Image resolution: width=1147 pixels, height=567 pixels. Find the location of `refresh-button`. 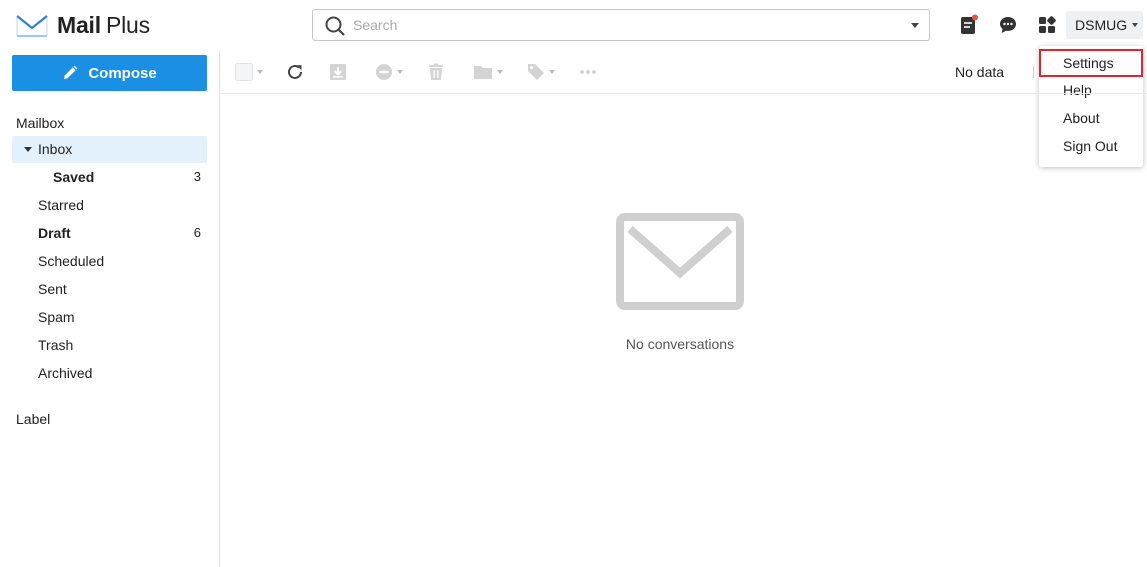

refresh-button is located at coordinates (295, 72).